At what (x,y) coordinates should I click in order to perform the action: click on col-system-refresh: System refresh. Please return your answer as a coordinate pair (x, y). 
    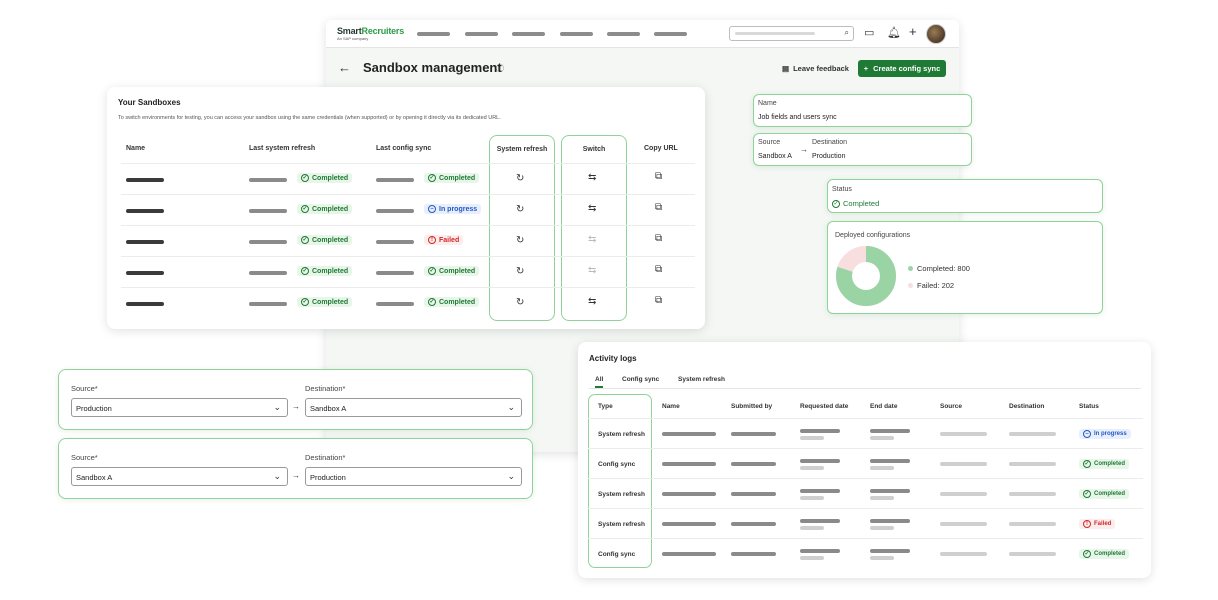
    Looking at the image, I should click on (522, 149).